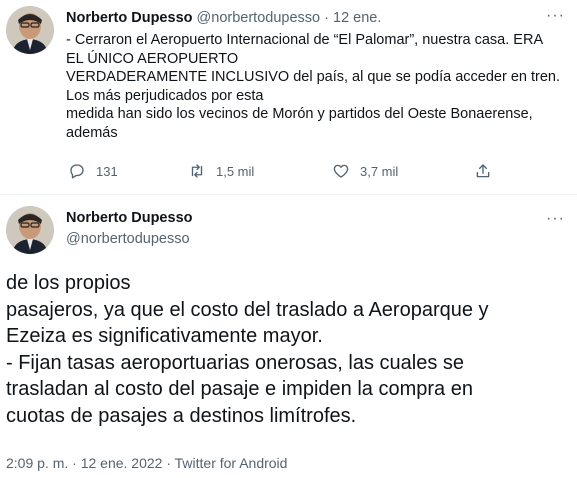 This screenshot has width=577, height=478. Describe the element at coordinates (152, 58) in the screenshot. I see `tweet-text-line: EL ÚNICO AEROPUERTO` at that location.